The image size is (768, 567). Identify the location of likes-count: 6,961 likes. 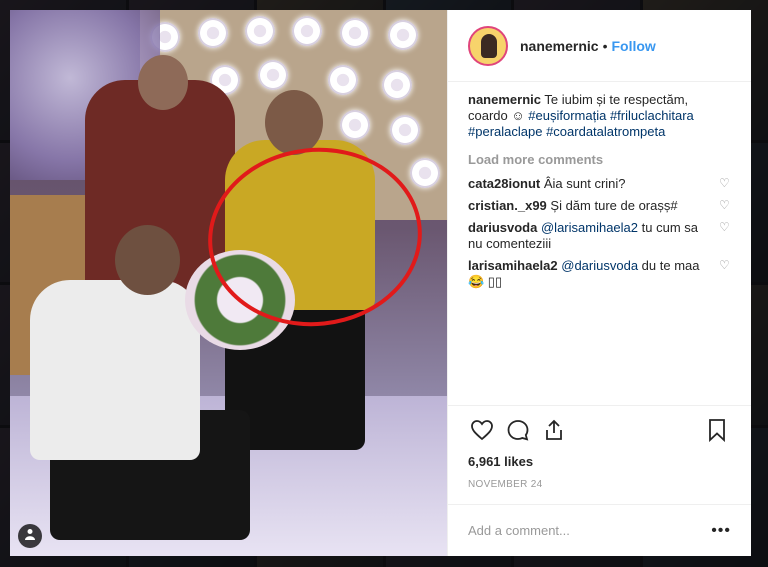
(599, 461).